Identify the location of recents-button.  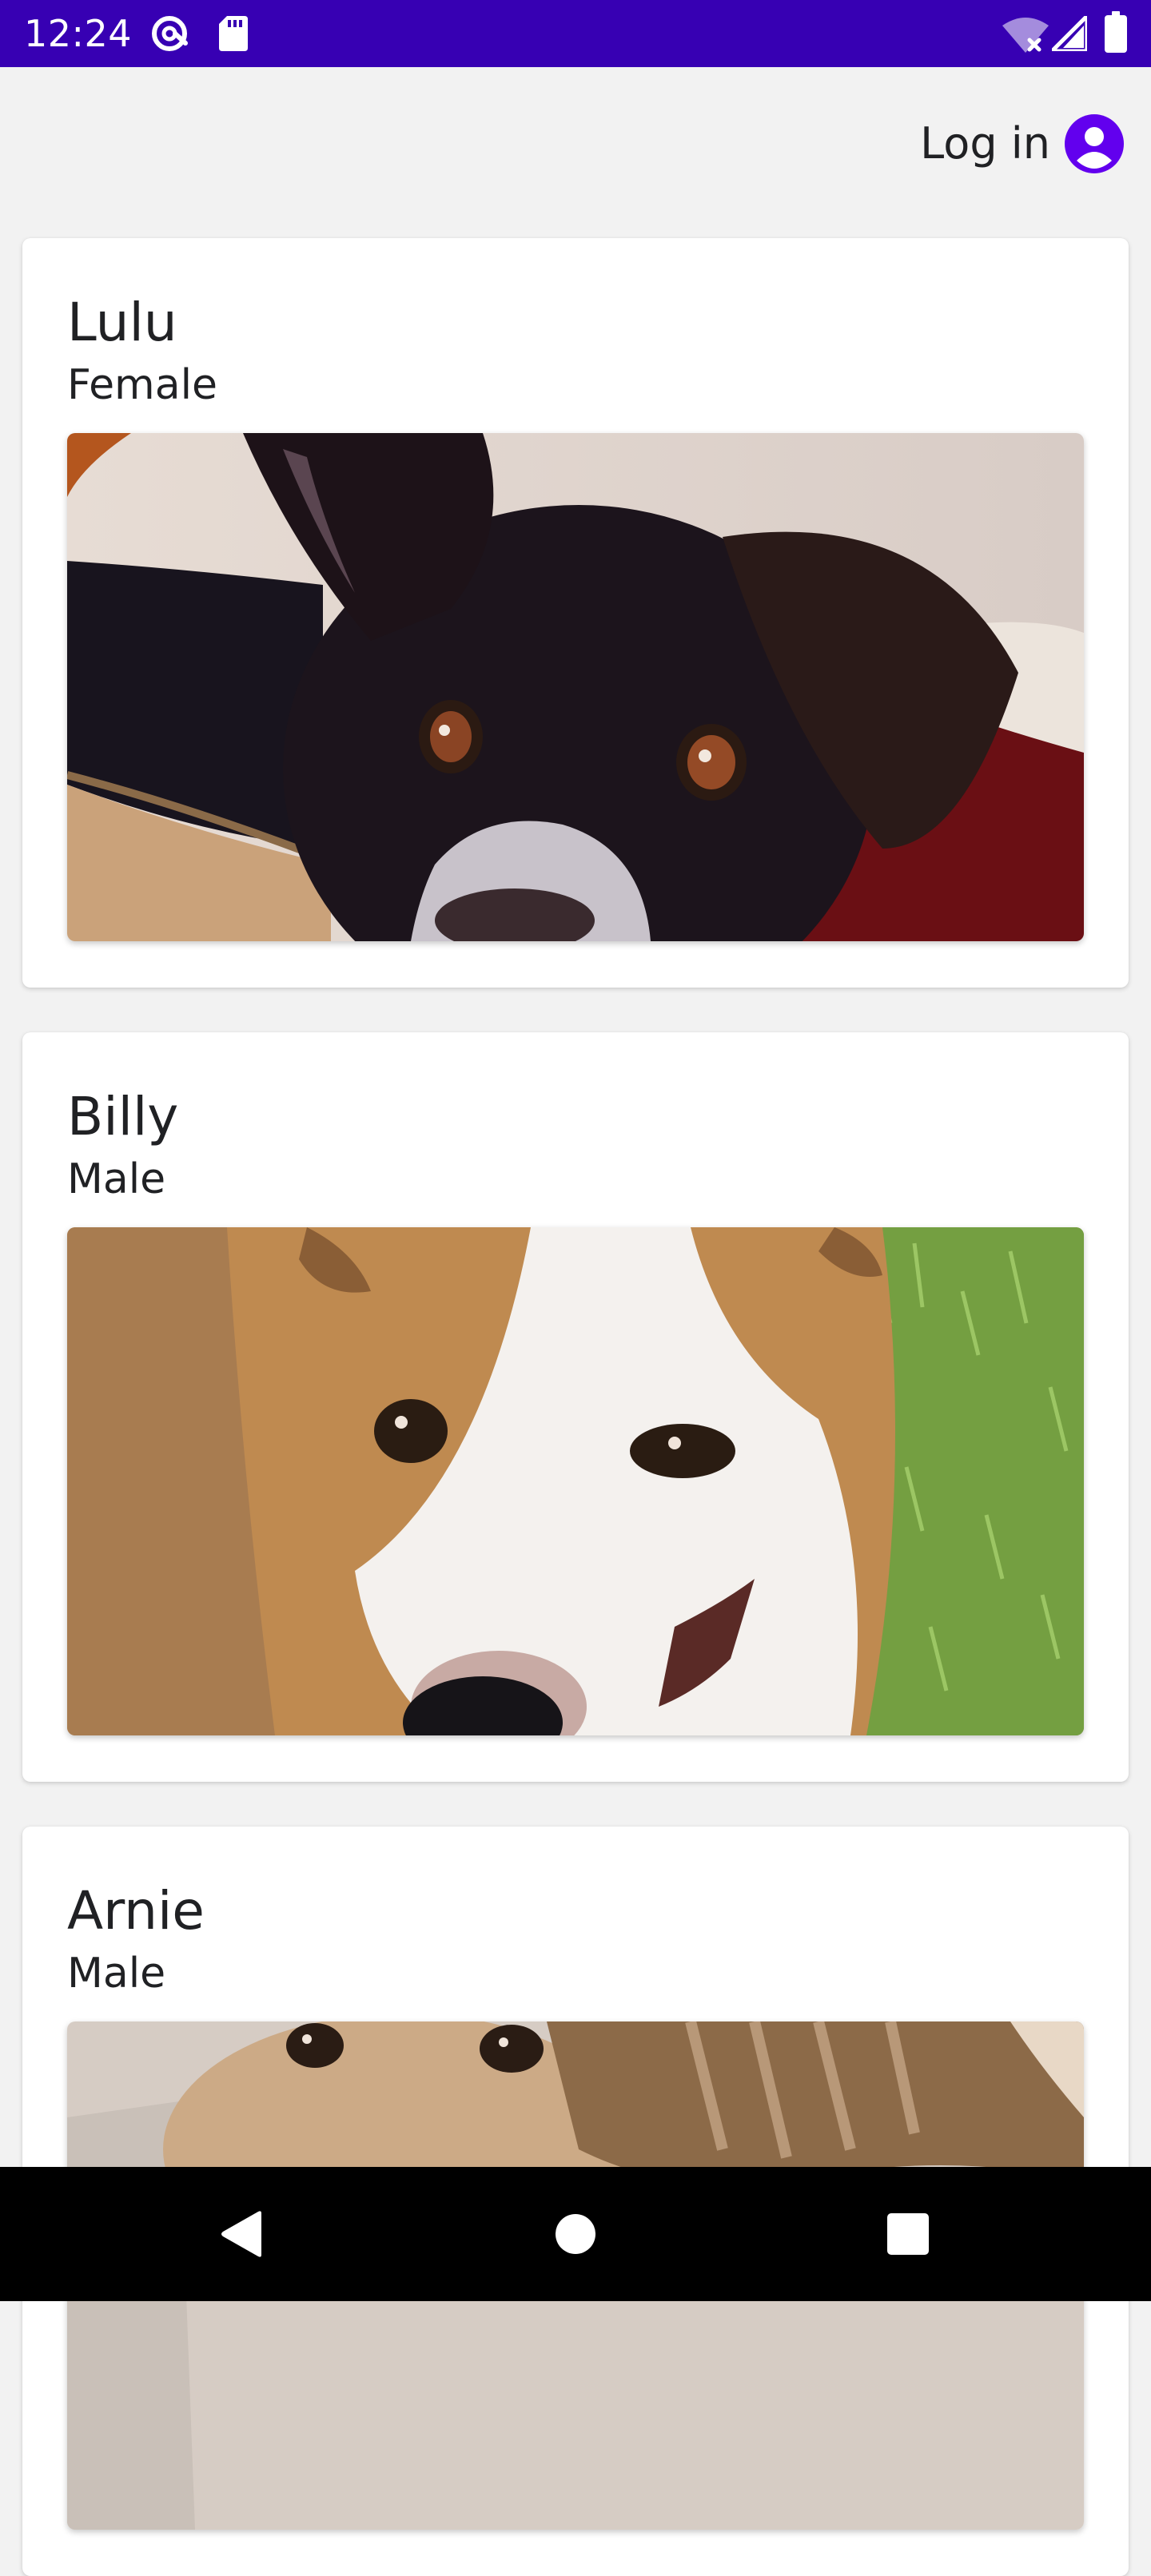
(908, 2234).